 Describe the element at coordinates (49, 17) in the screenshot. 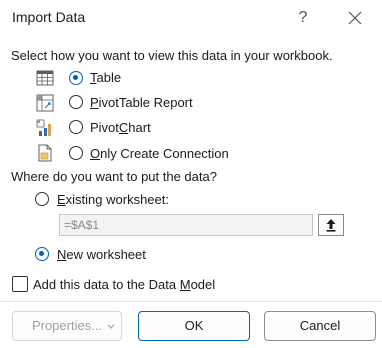

I see `dialog-title: Import Data` at that location.